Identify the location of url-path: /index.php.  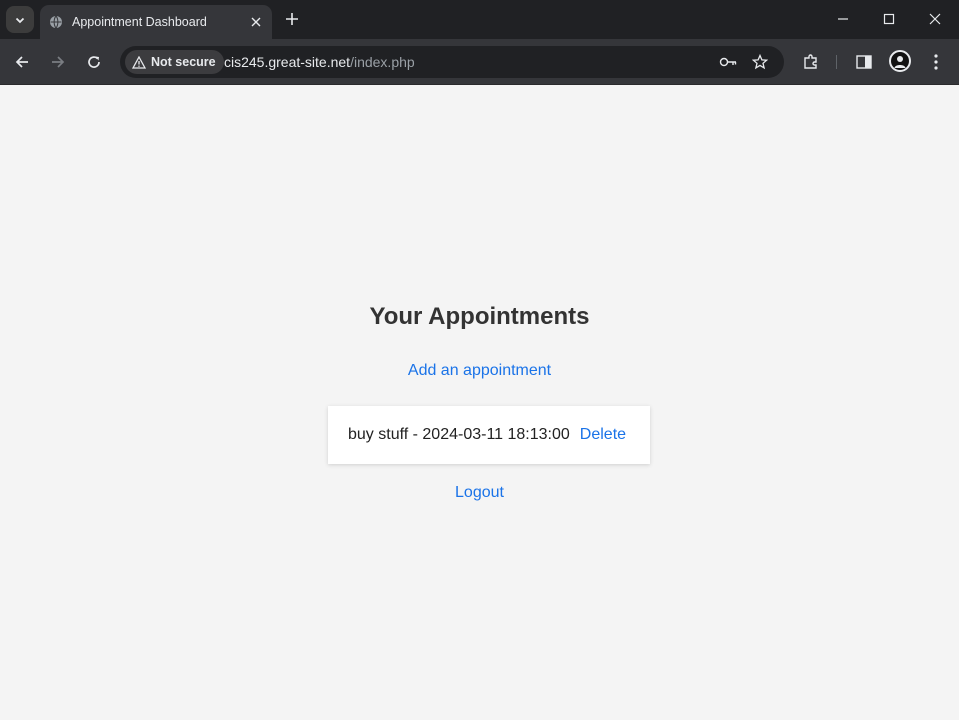
(382, 62).